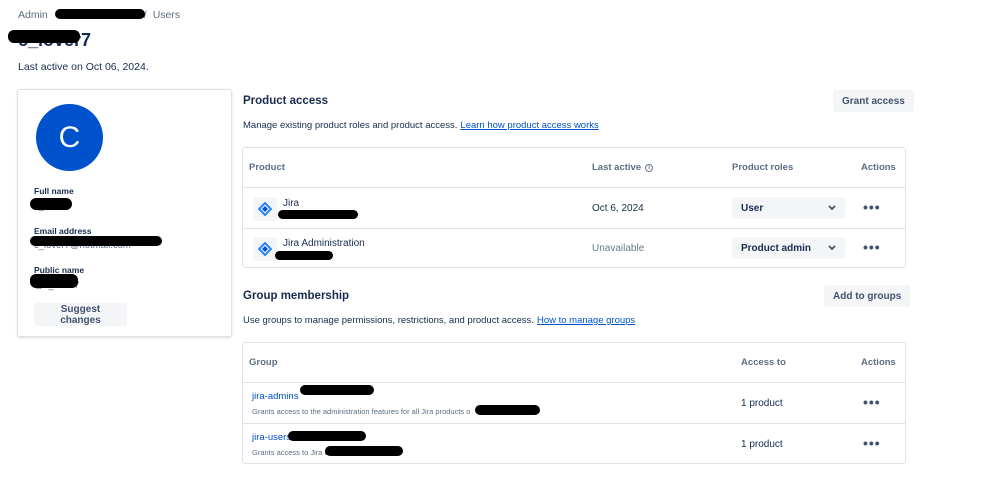 The image size is (999, 489). I want to click on product-last-active: Unavailable, so click(618, 248).